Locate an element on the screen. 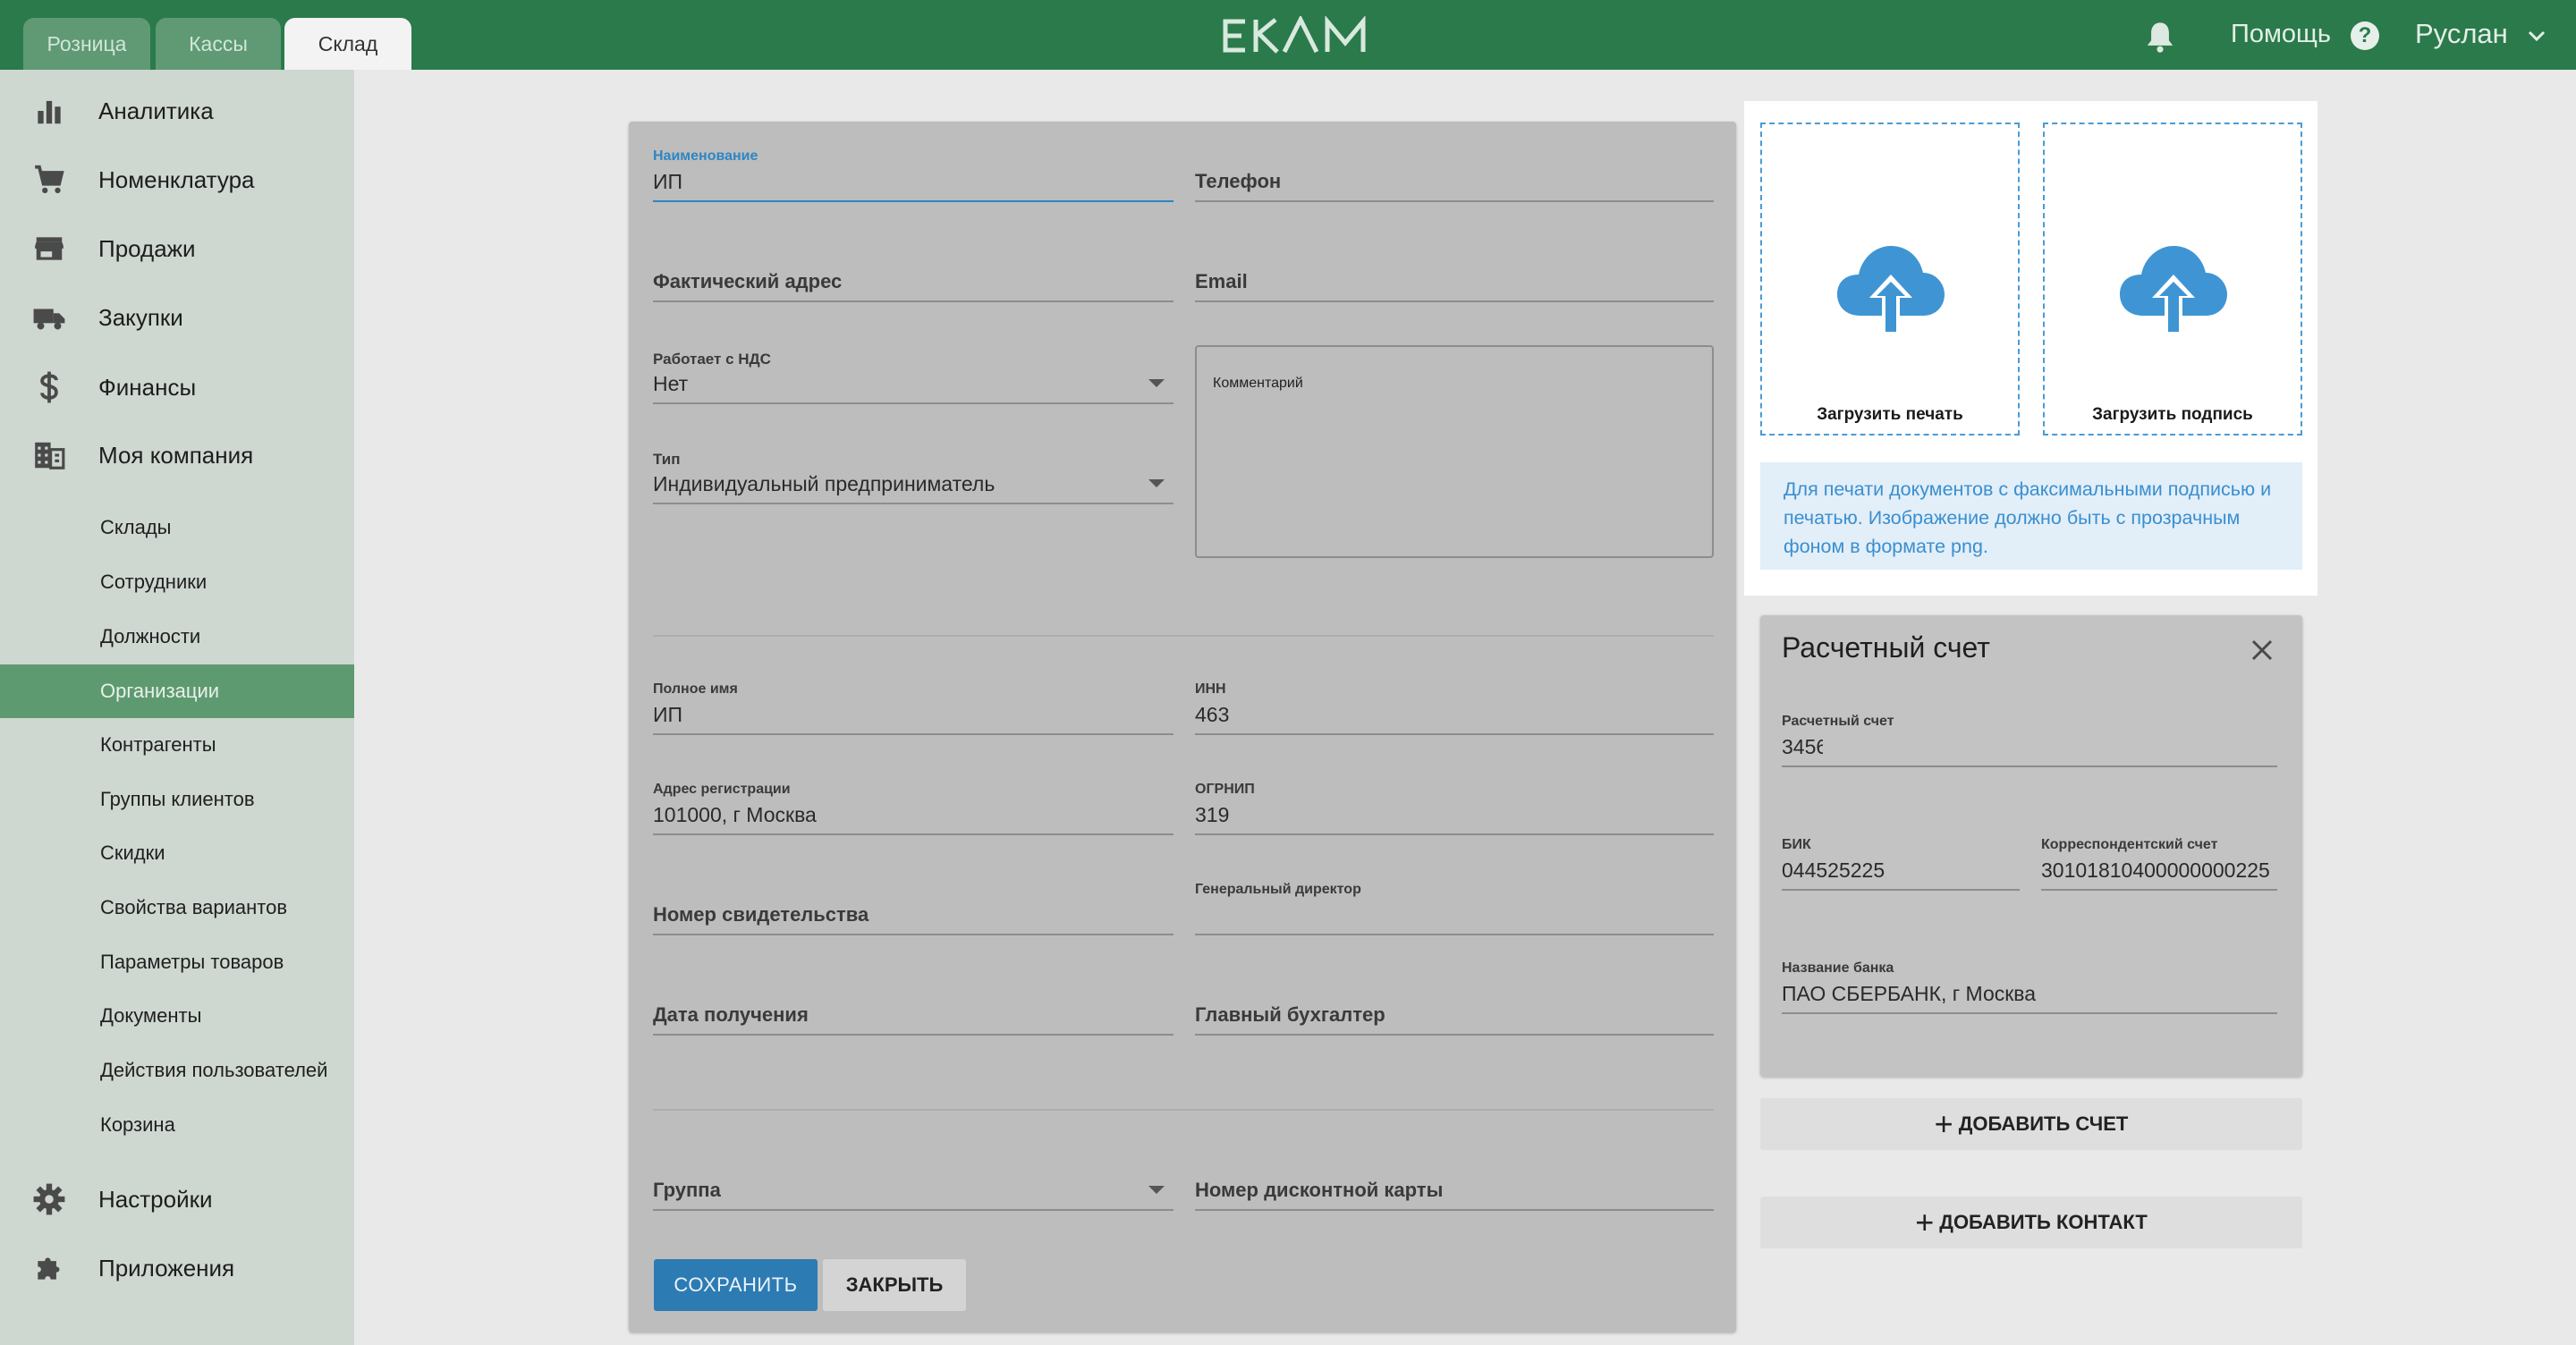 The height and width of the screenshot is (1345, 2576). ogrnip-value: 319 is located at coordinates (1212, 814).